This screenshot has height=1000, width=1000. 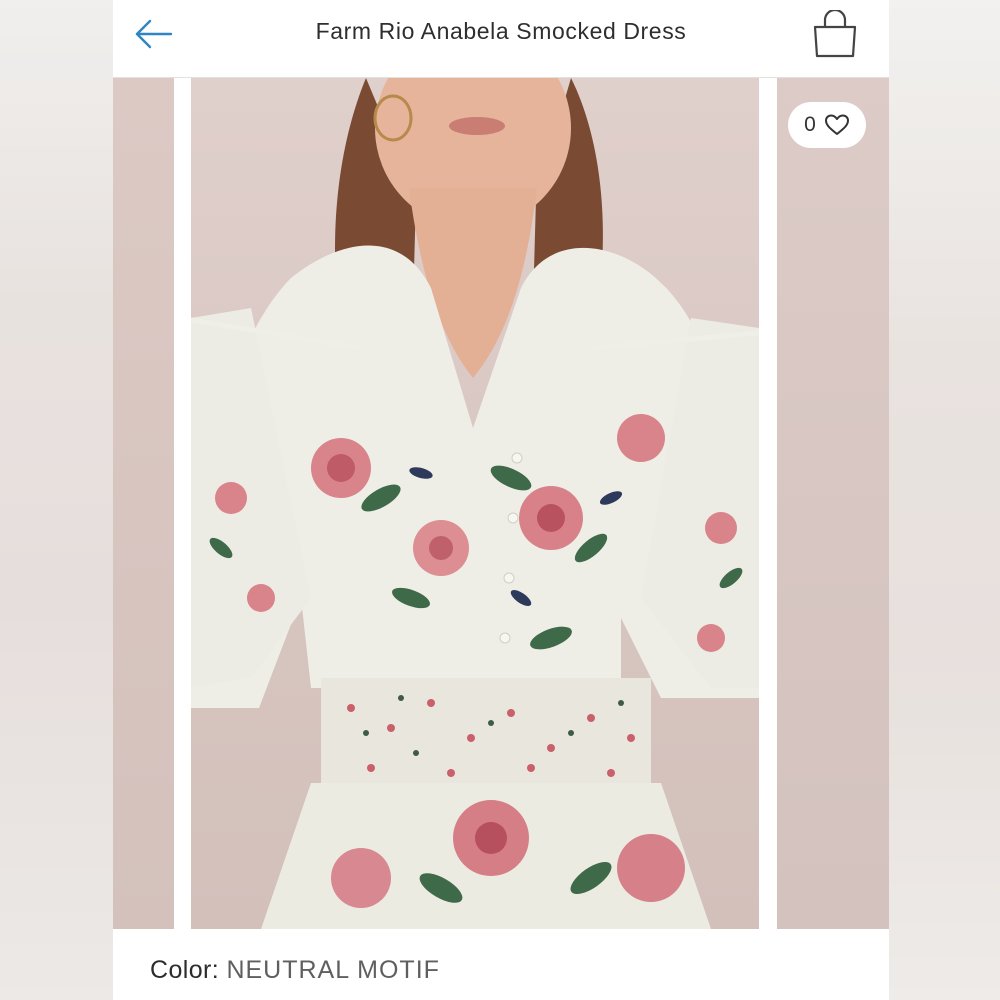 I want to click on color-selection: Color: NEUTRAL MOTIF, so click(x=295, y=970).